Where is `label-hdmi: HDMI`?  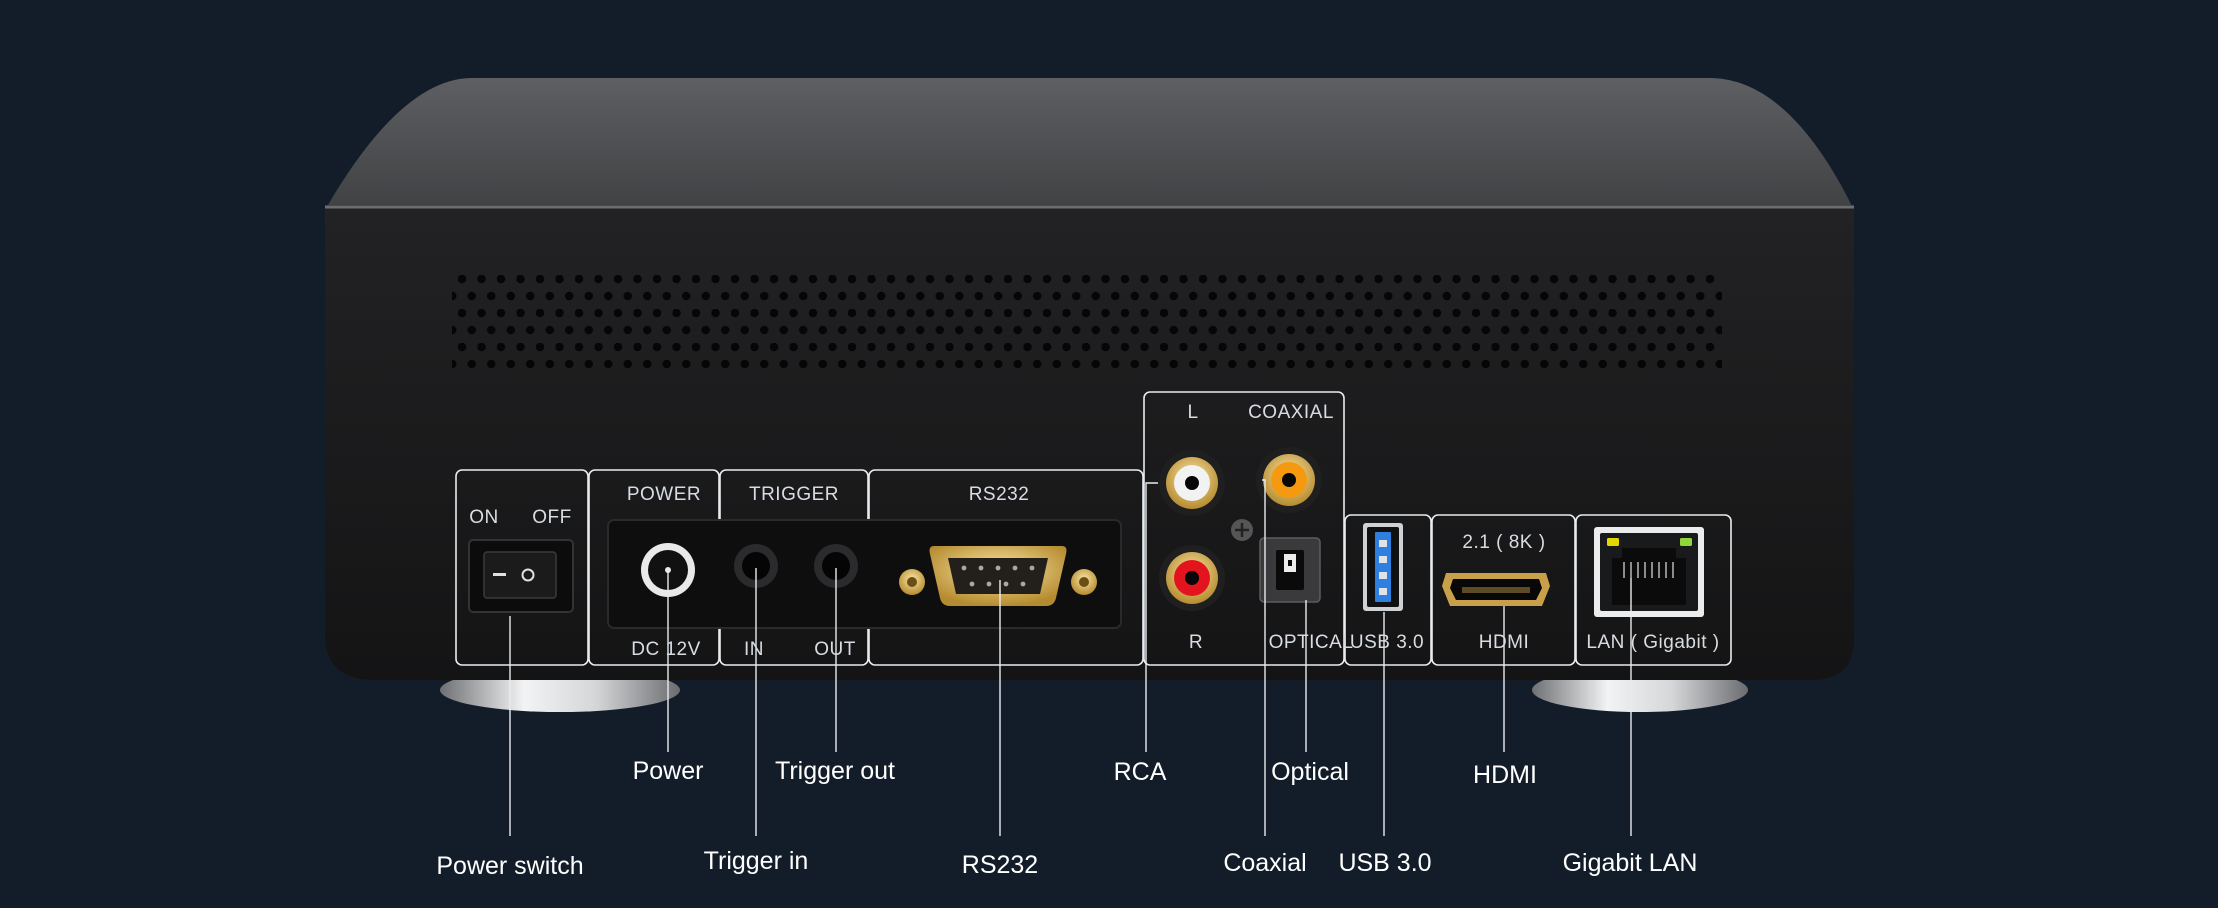 label-hdmi: HDMI is located at coordinates (1504, 642).